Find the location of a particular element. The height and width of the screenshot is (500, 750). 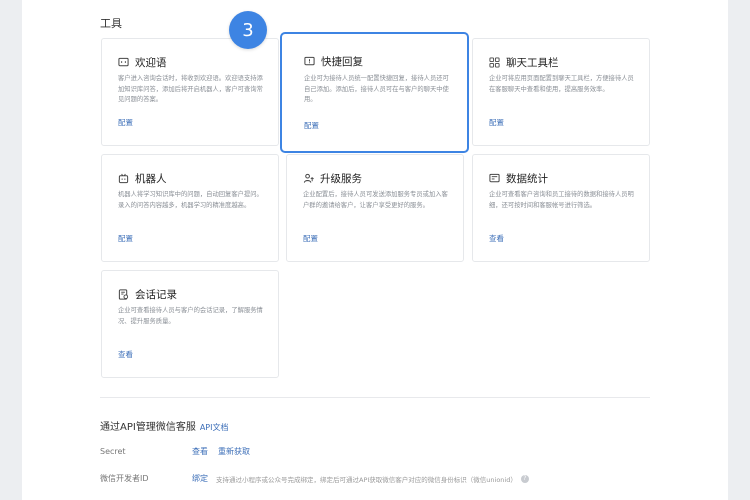

view-secret-link: 查看 is located at coordinates (200, 451).